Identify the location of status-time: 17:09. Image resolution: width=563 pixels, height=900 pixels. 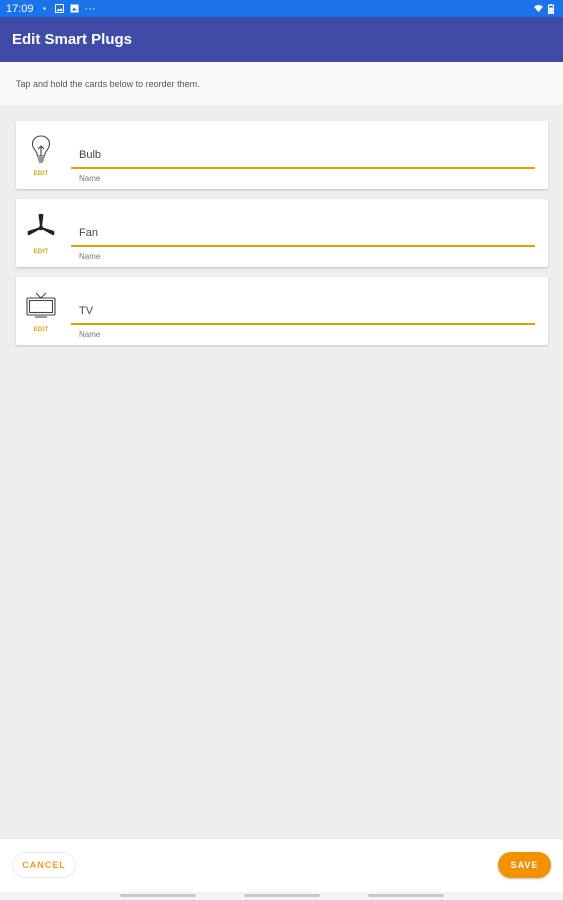
(20, 8).